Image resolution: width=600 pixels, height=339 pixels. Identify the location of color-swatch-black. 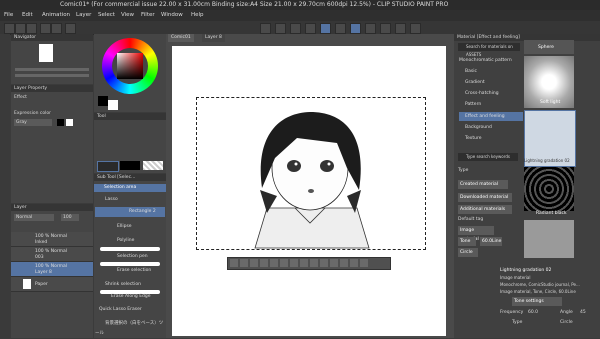
(60, 122).